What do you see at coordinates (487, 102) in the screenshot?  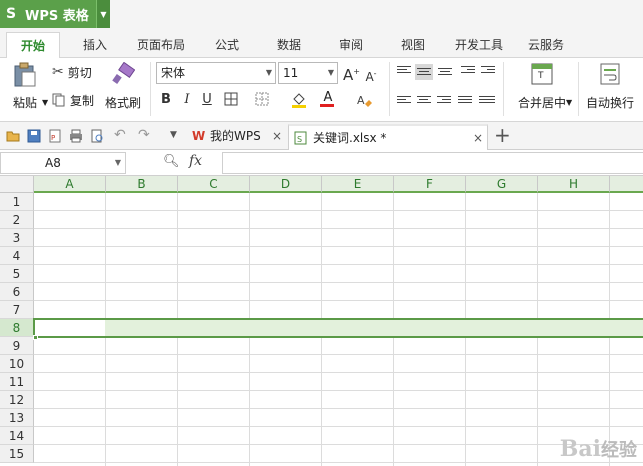 I see `distributed-align-button` at bounding box center [487, 102].